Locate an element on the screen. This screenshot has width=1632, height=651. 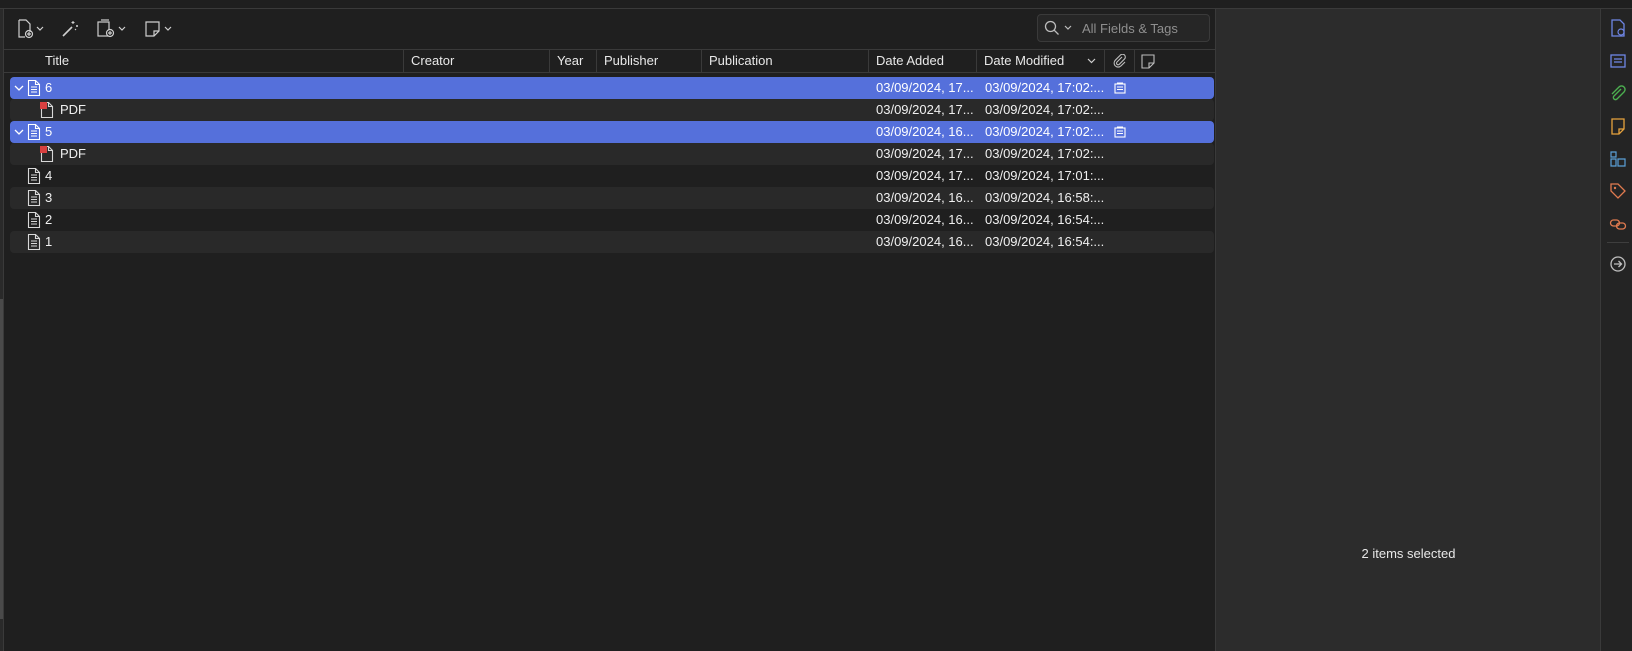
column-publication: Publication is located at coordinates (785, 61).